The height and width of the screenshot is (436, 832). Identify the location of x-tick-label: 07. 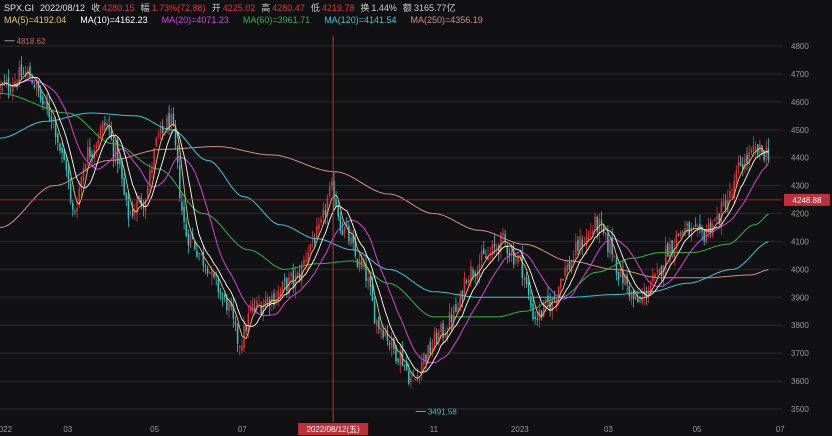
(242, 429).